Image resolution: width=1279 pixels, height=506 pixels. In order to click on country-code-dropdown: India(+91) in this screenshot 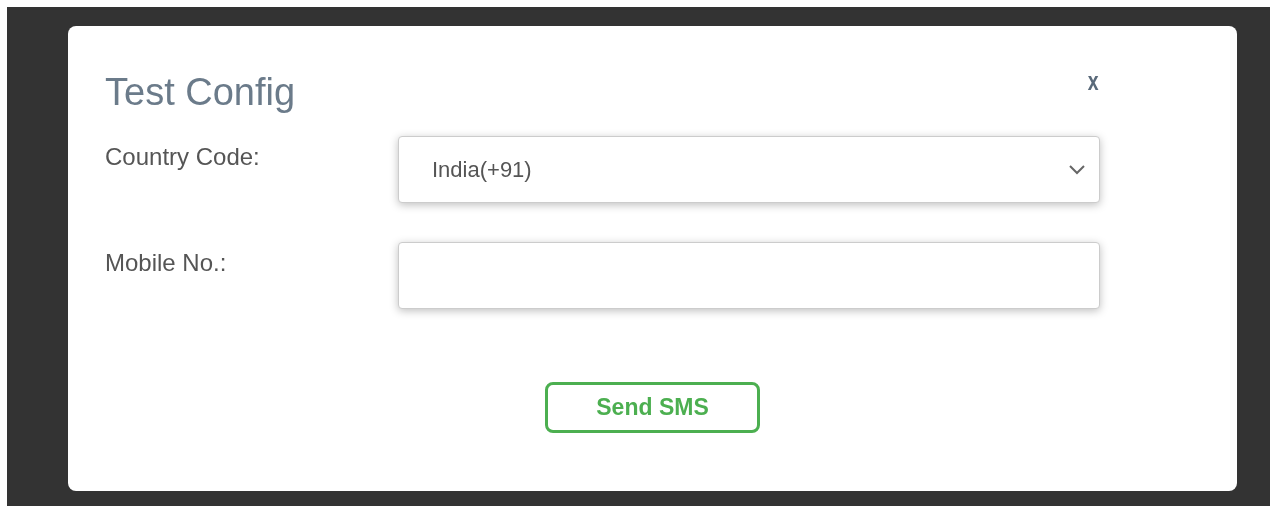, I will do `click(749, 169)`.